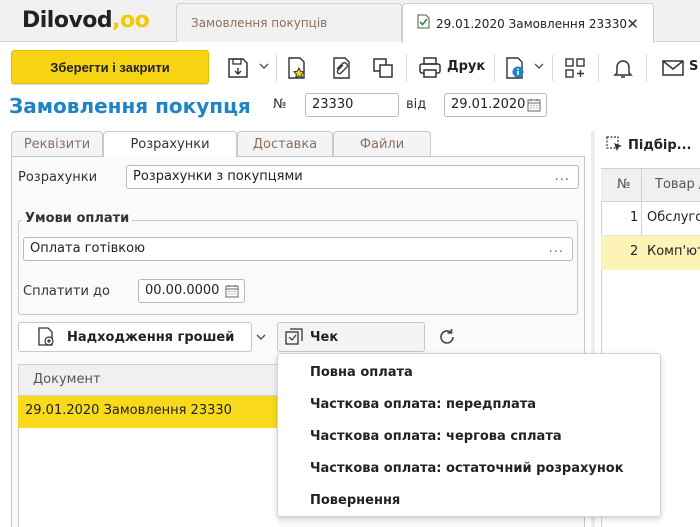 This screenshot has height=527, width=700. Describe the element at coordinates (632, 24) in the screenshot. I see `close-icon: ✕` at that location.